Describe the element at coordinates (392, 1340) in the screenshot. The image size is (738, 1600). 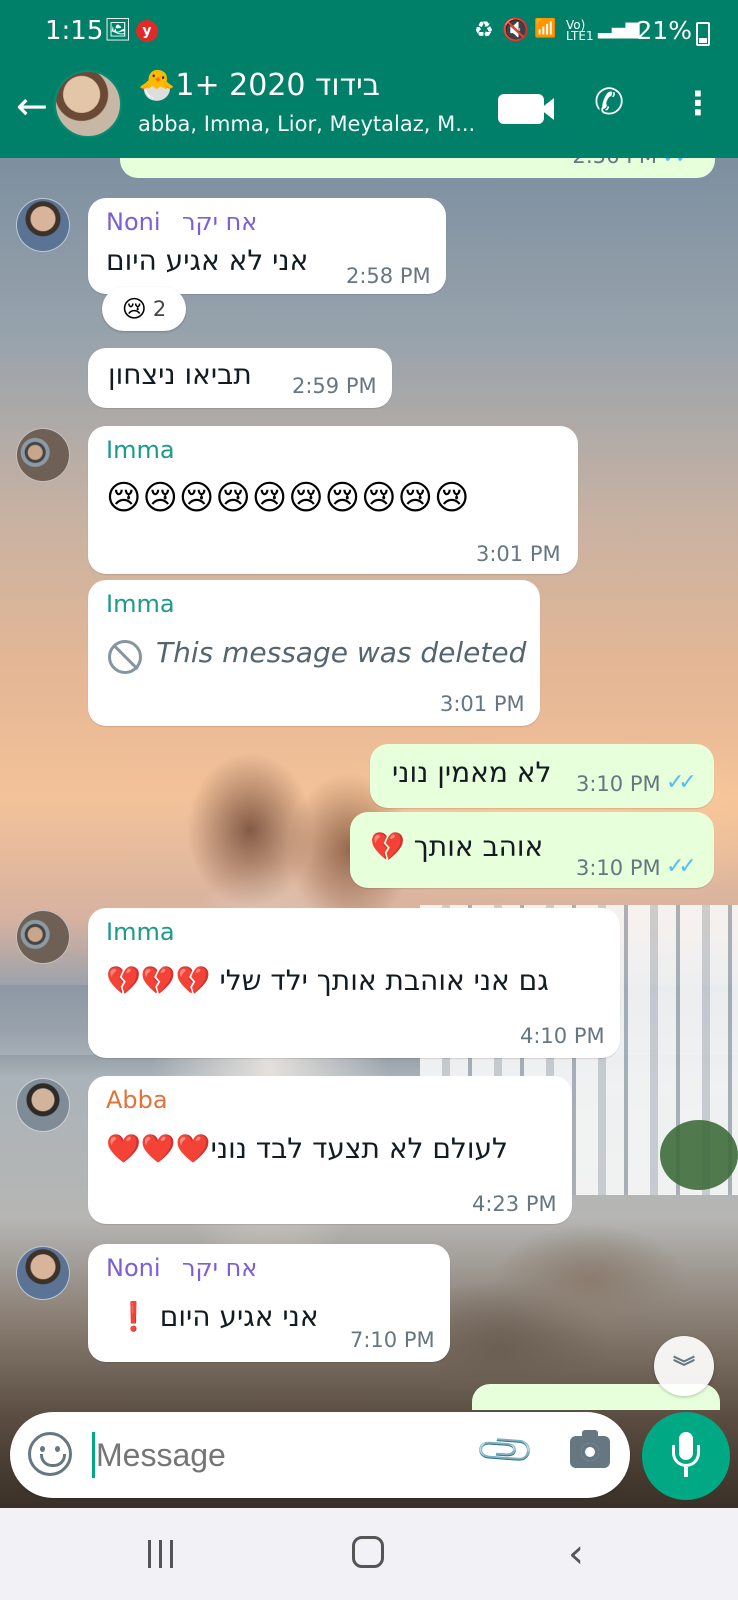
I see `message-time: 7:10 PM` at that location.